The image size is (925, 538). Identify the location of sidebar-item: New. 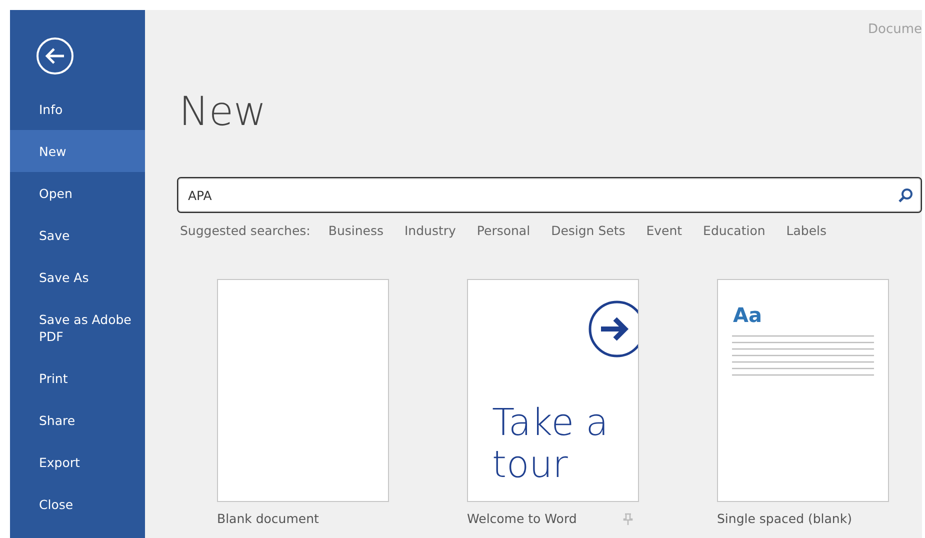
(77, 151).